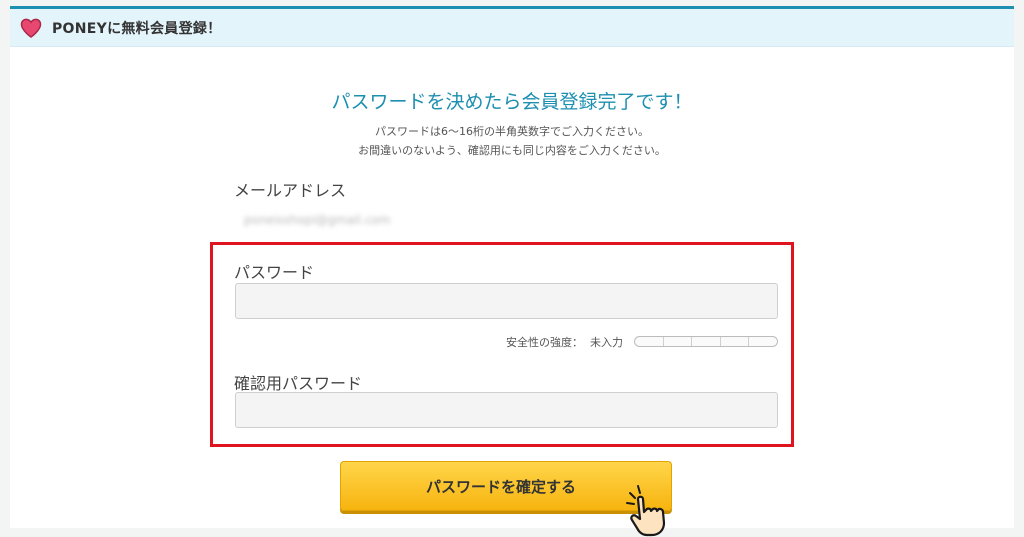 Image resolution: width=1024 pixels, height=537 pixels. Describe the element at coordinates (512, 102) in the screenshot. I see `page-title: パスワードを決めたら会員登録完了です！` at that location.